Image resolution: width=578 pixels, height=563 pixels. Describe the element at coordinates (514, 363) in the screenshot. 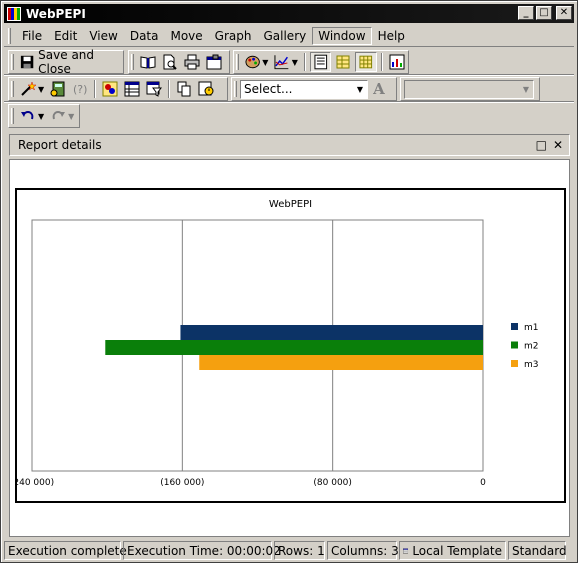

I see `legend-swatch-m3` at that location.